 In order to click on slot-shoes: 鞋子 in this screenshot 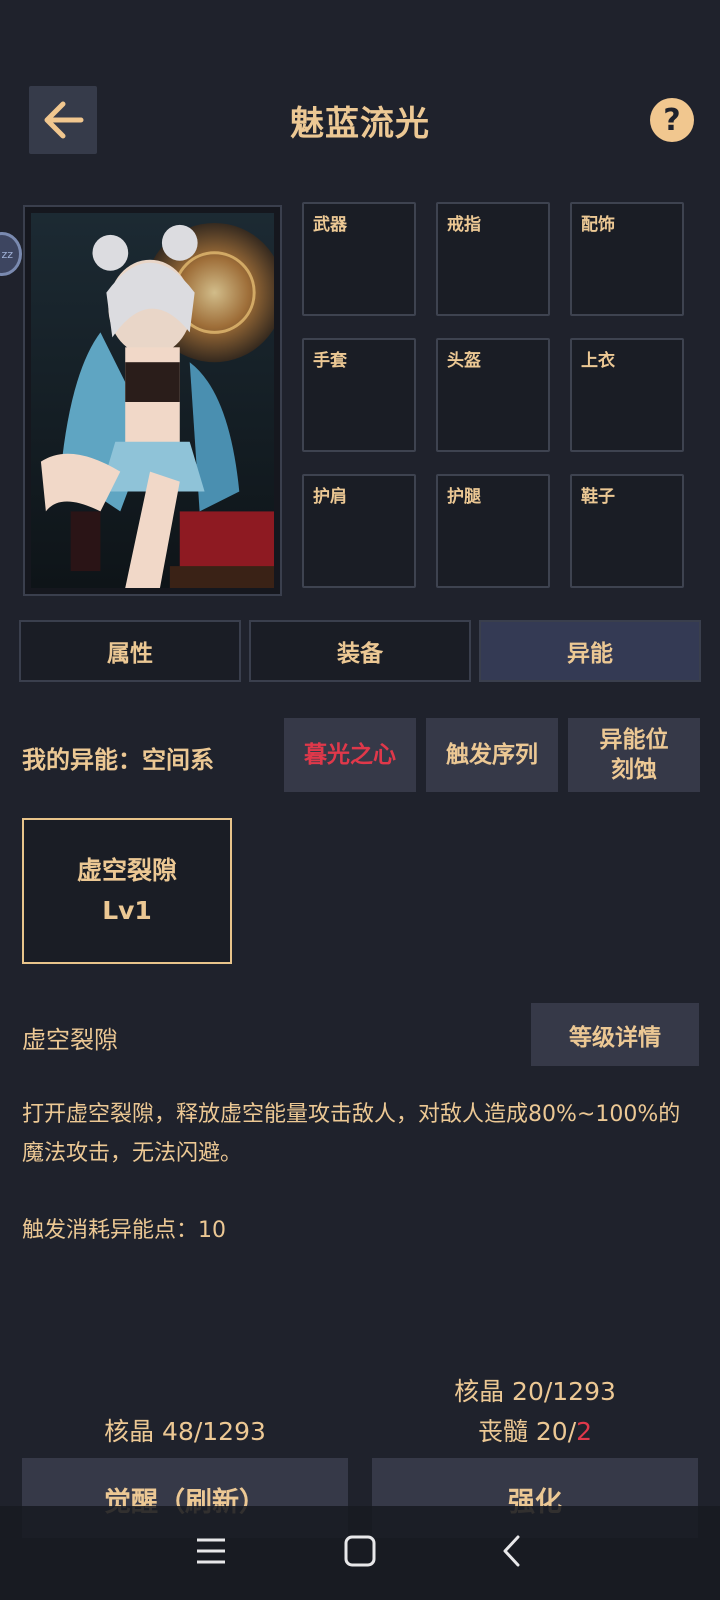, I will do `click(627, 531)`.